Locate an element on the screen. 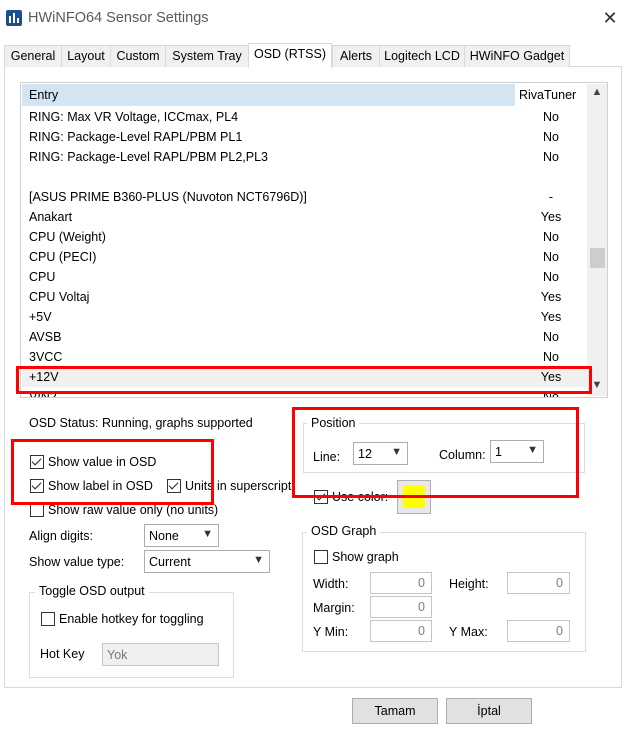 Image resolution: width=629 pixels, height=732 pixels. column-label: Column: is located at coordinates (462, 455).